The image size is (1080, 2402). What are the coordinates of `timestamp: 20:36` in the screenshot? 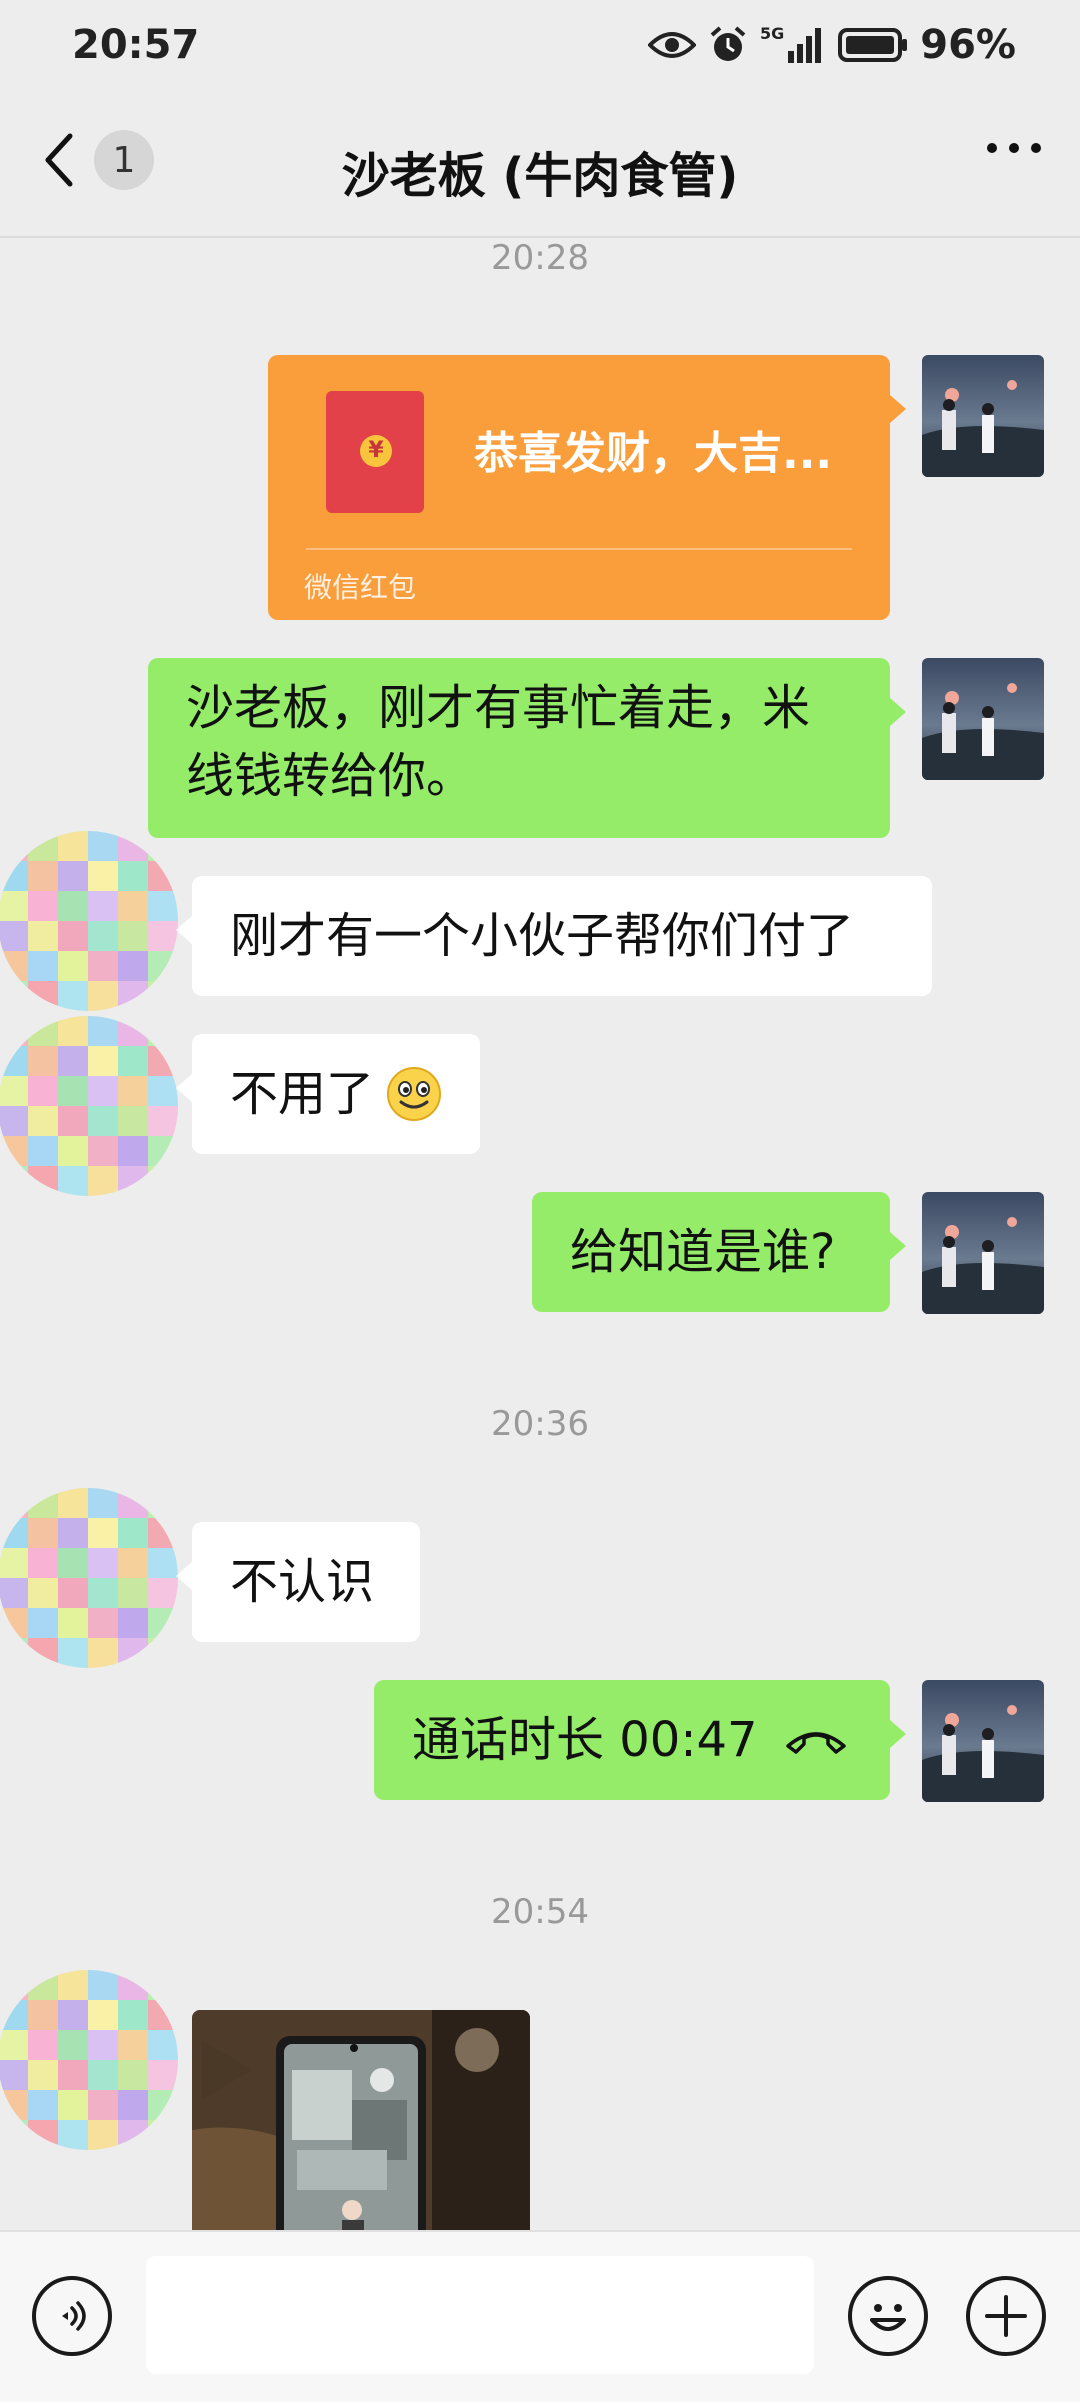 It's located at (540, 1424).